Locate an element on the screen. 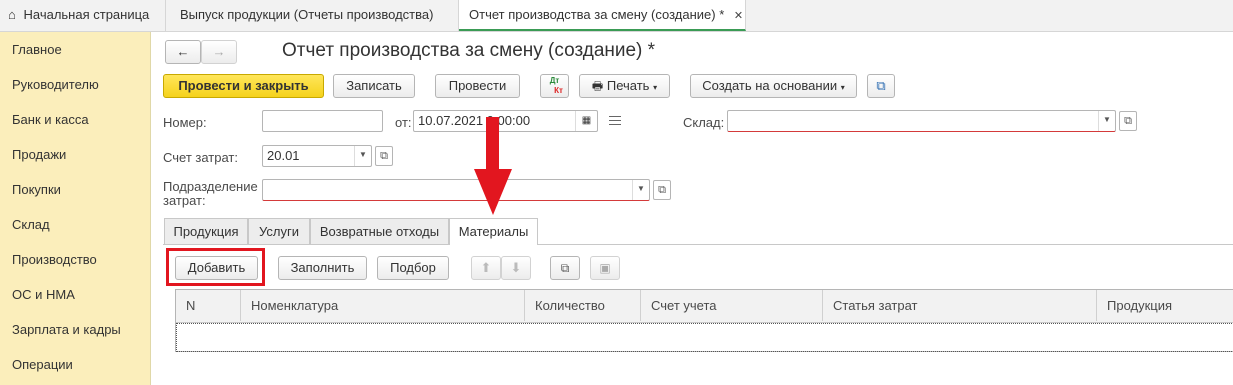  arrow-up-icon: ⬆ is located at coordinates (486, 267).